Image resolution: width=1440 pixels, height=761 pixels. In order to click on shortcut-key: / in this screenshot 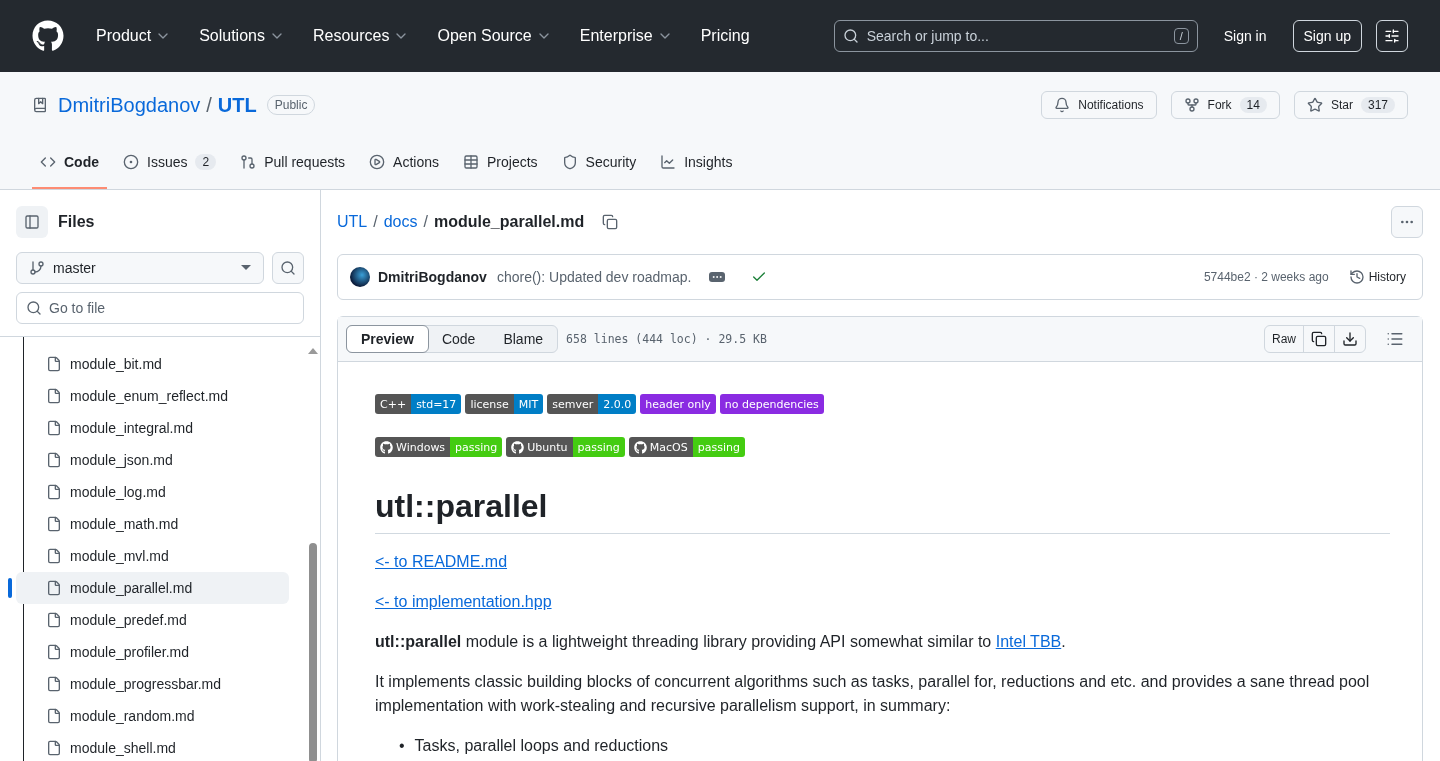, I will do `click(1181, 36)`.